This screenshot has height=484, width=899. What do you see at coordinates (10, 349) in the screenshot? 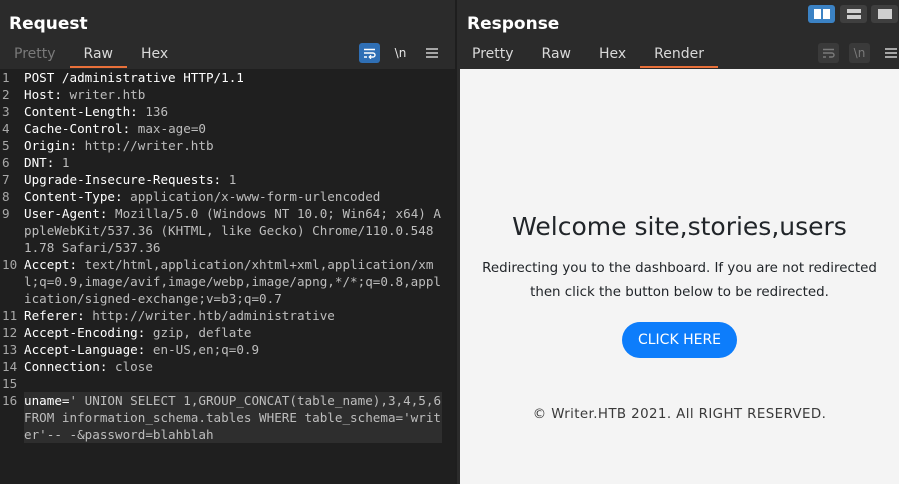
I see `line-number: 13` at bounding box center [10, 349].